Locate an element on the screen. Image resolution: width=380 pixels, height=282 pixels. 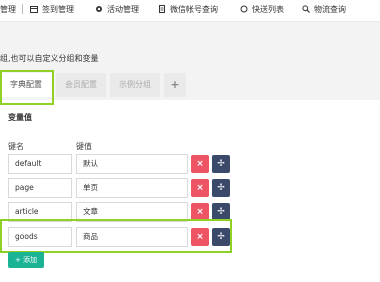
key-field: goods is located at coordinates (40, 237).